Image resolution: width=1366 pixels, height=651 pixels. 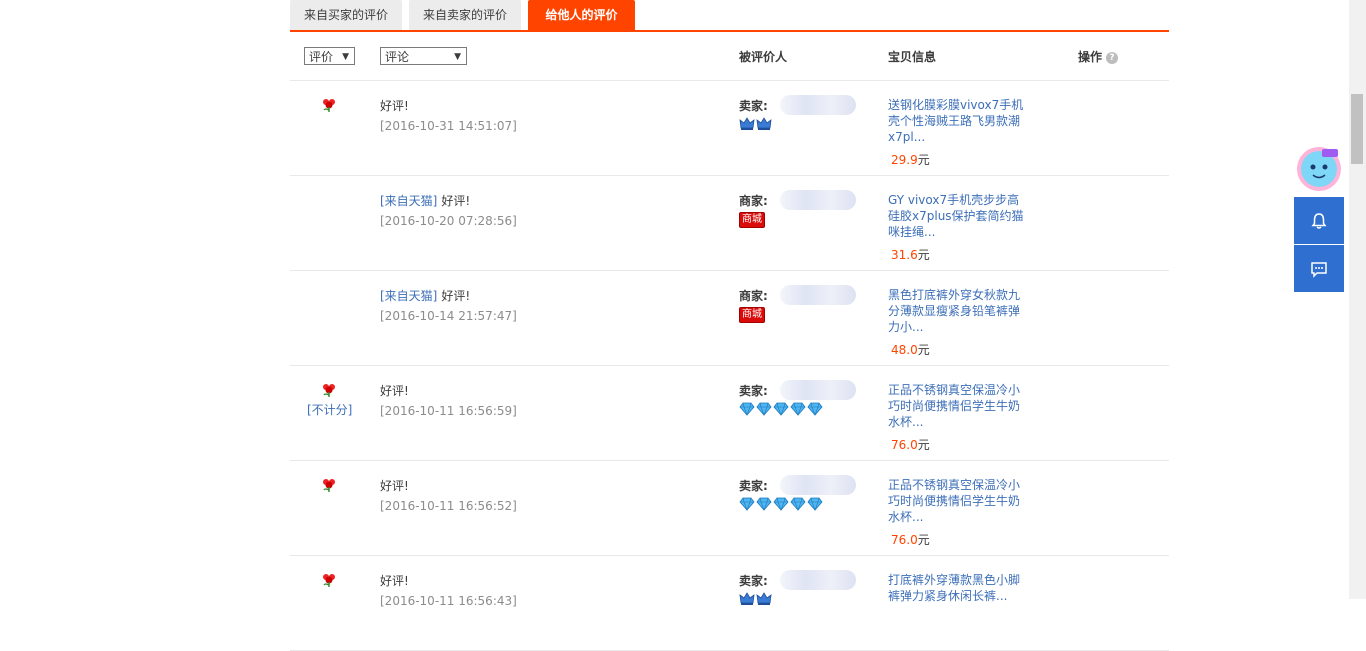 What do you see at coordinates (448, 316) in the screenshot?
I see `comment-date: [2016-10-14 21:57:47]` at bounding box center [448, 316].